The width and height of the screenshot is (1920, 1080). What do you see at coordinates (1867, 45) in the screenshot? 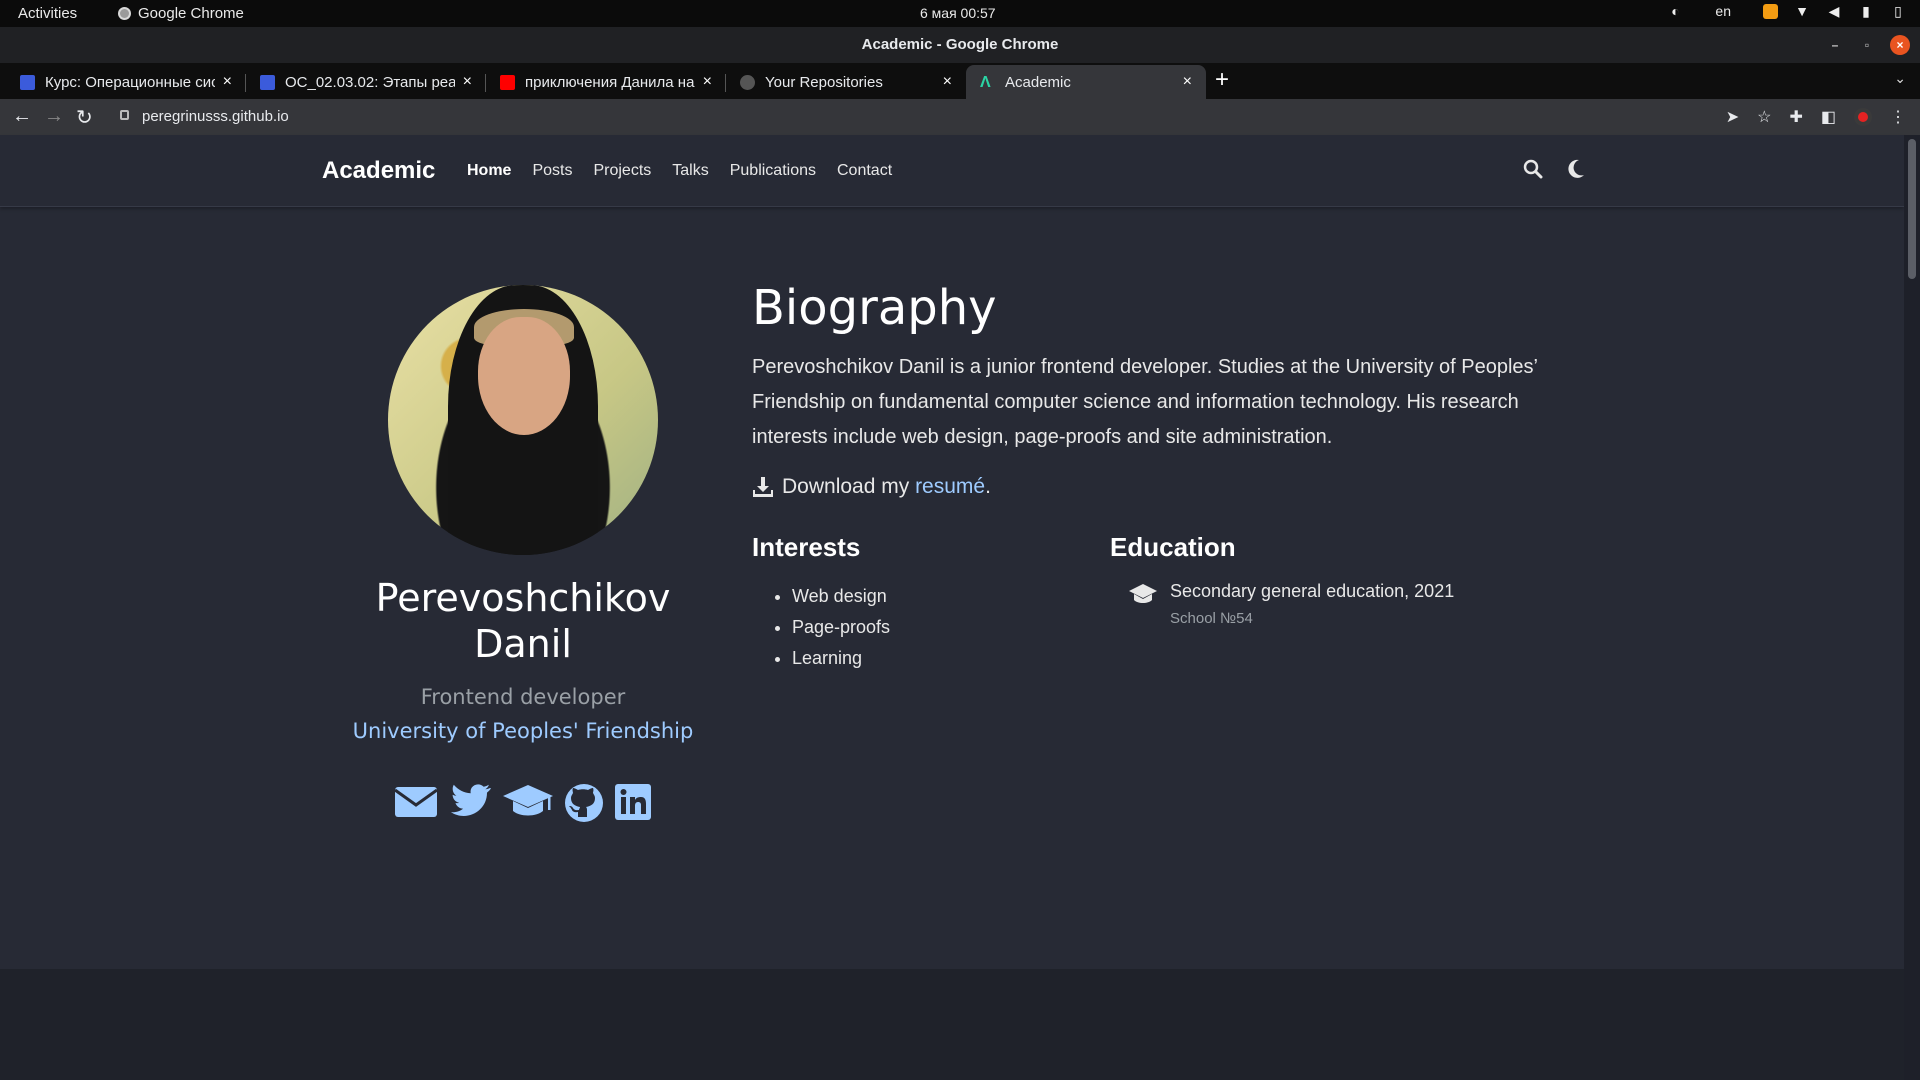
I see `maximize-button: ▫` at bounding box center [1867, 45].